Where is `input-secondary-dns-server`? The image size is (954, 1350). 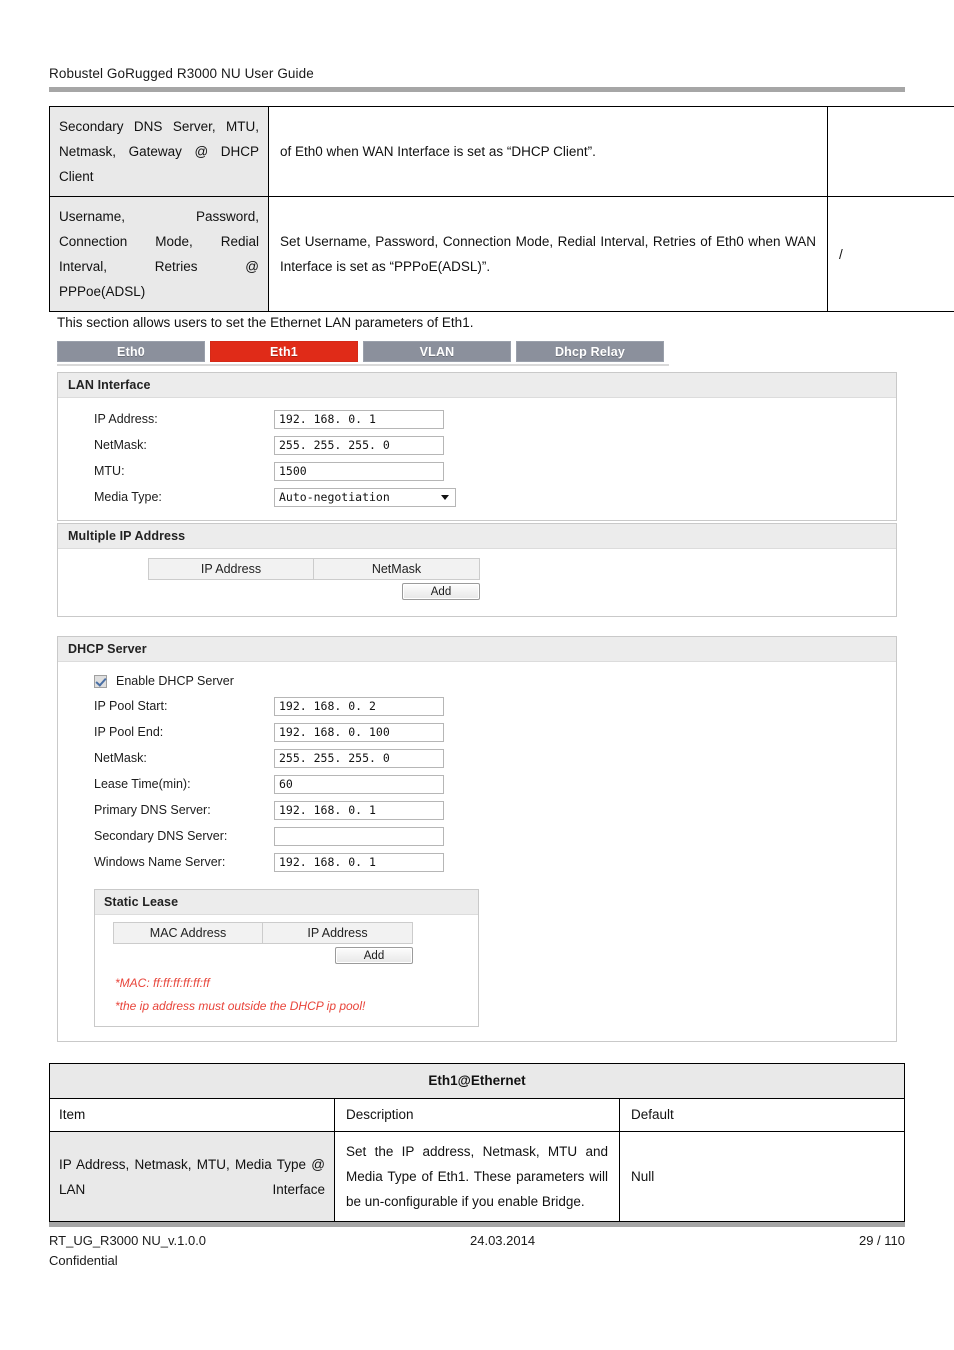
input-secondary-dns-server is located at coordinates (359, 836).